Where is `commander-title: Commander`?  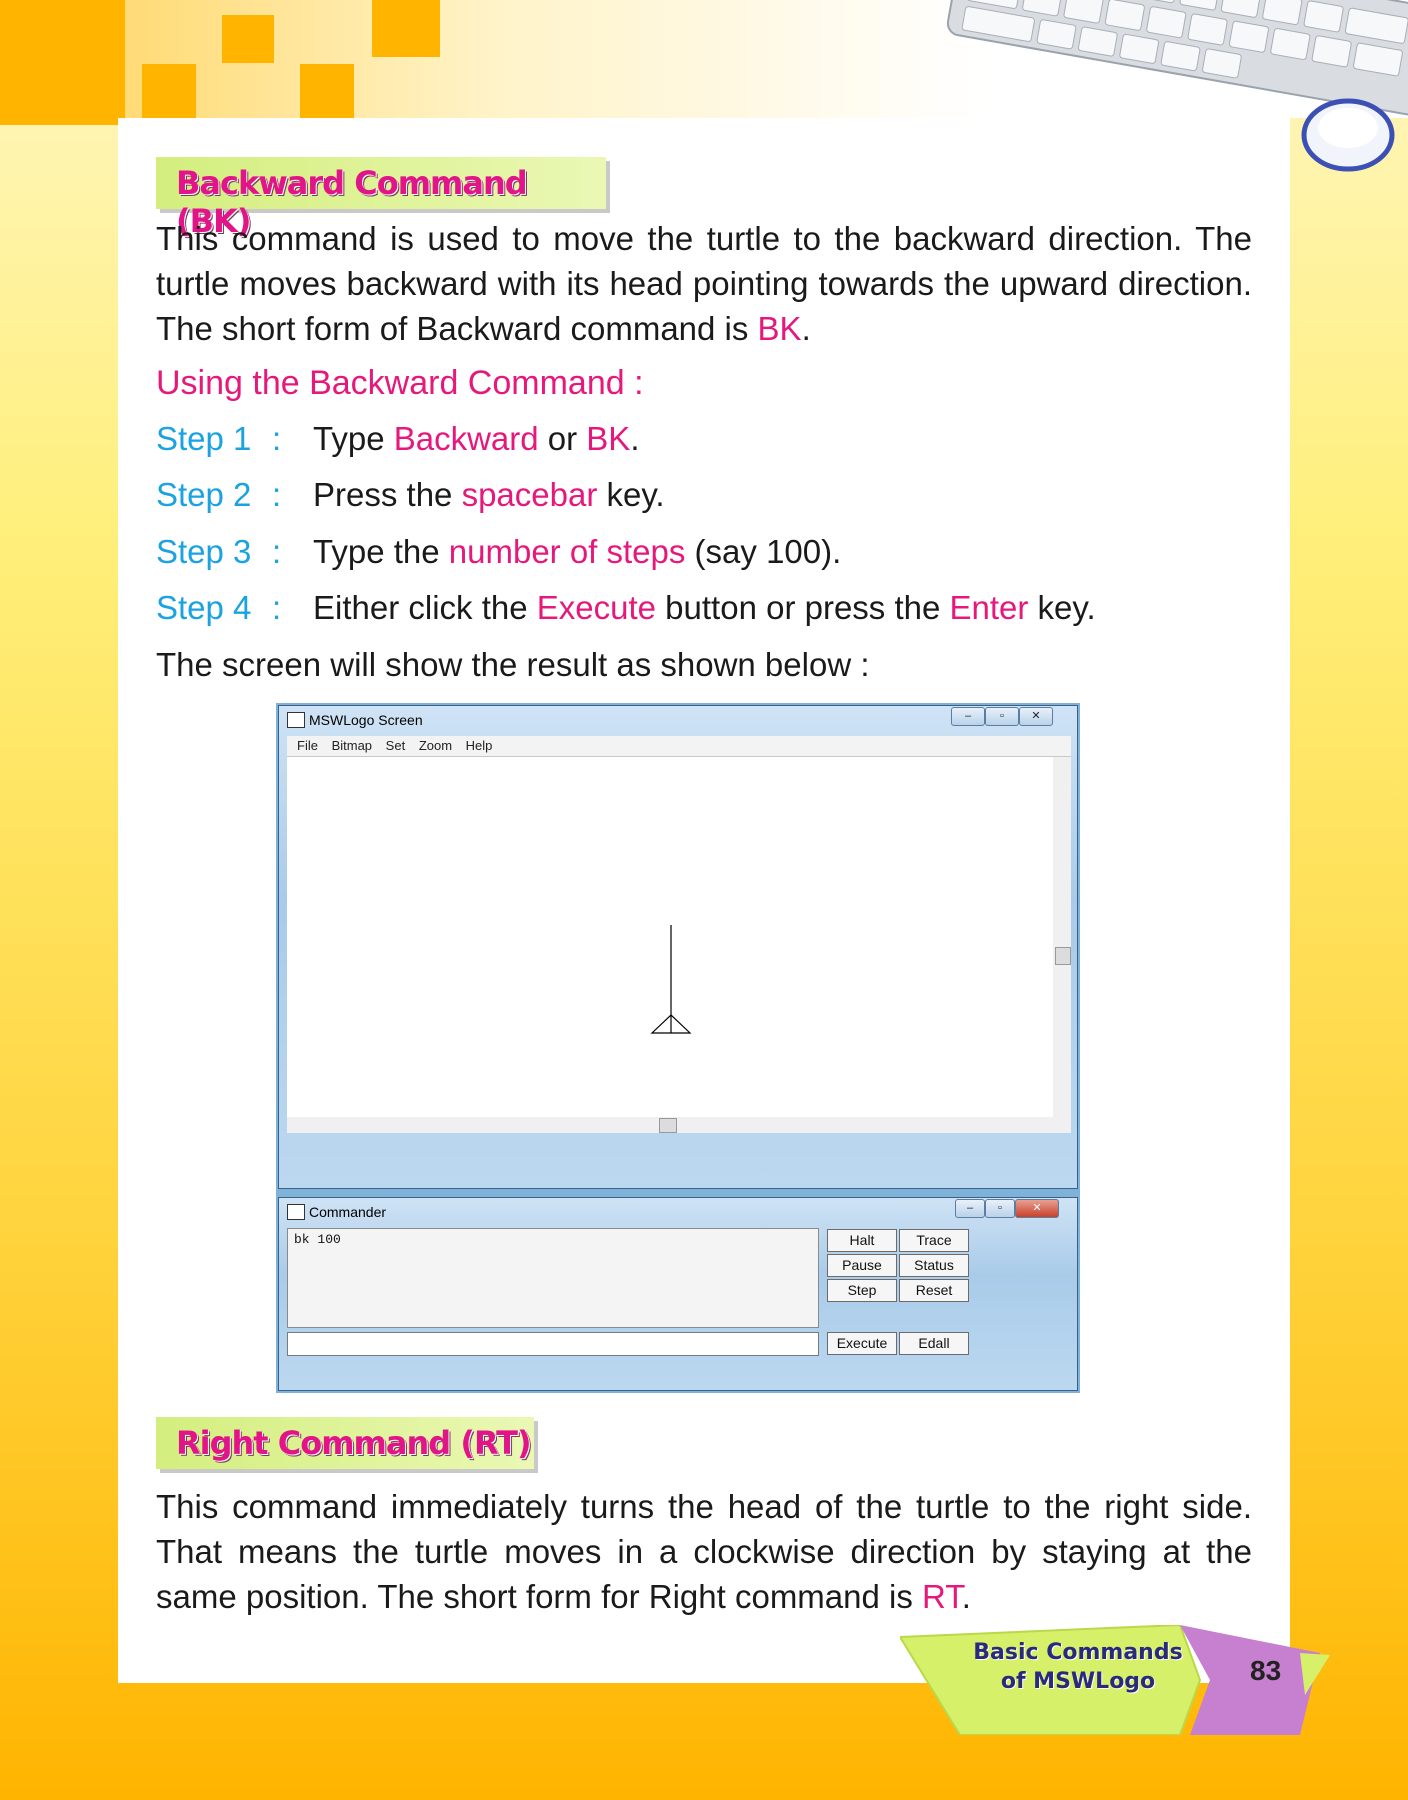 commander-title: Commander is located at coordinates (348, 1212).